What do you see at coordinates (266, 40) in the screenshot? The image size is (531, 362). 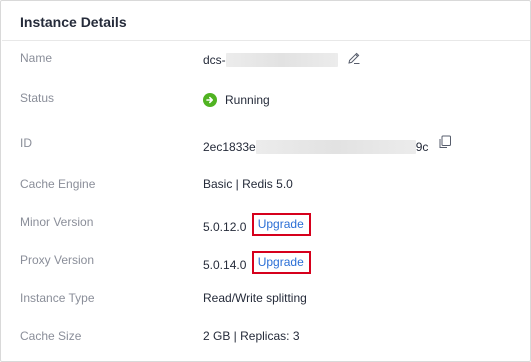 I see `title-divider` at bounding box center [266, 40].